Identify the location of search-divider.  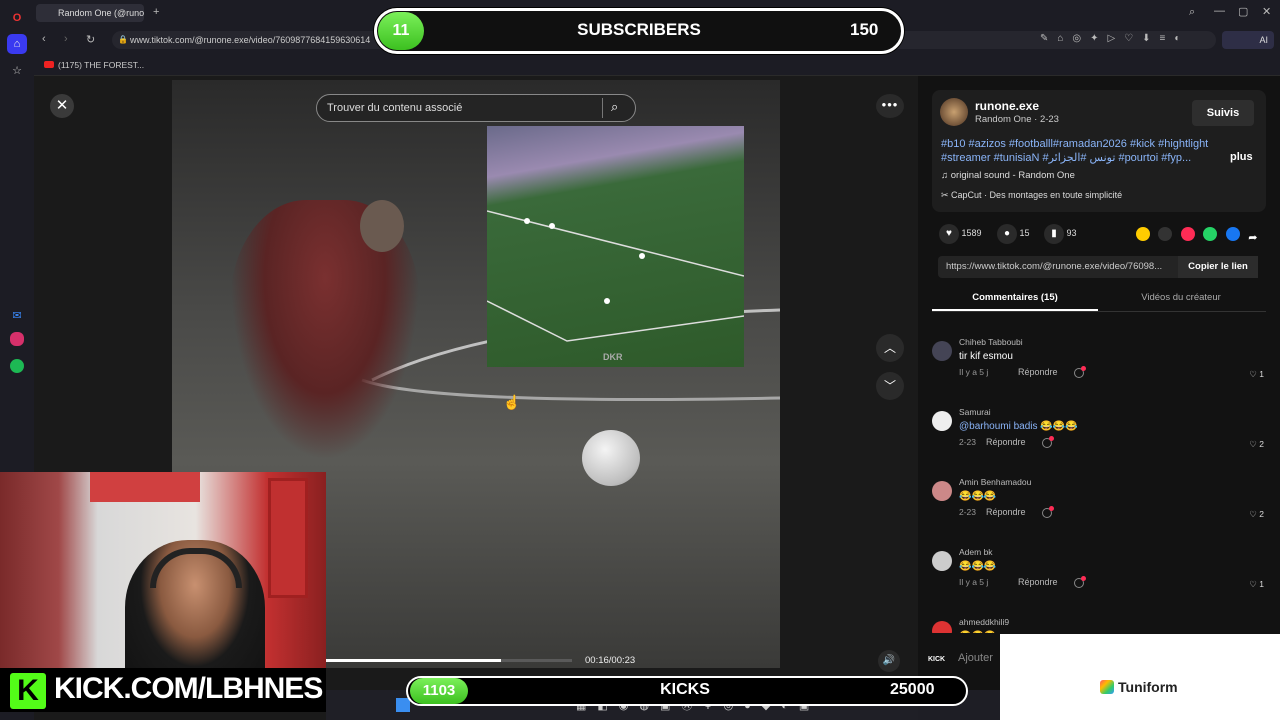
(602, 108).